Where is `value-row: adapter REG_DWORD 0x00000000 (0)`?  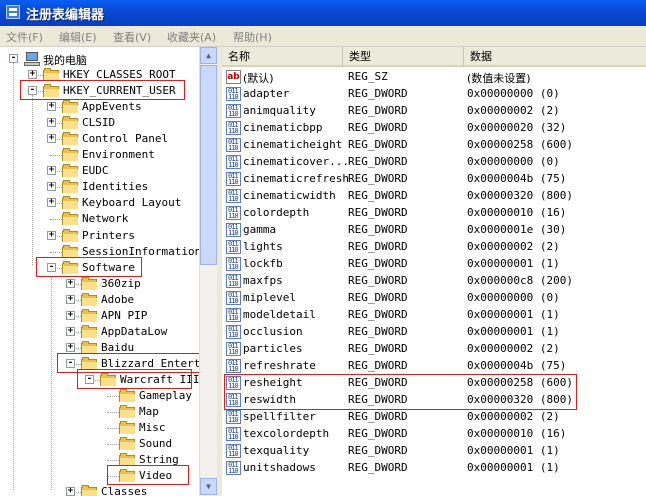 value-row: adapter REG_DWORD 0x00000000 (0) is located at coordinates (434, 94).